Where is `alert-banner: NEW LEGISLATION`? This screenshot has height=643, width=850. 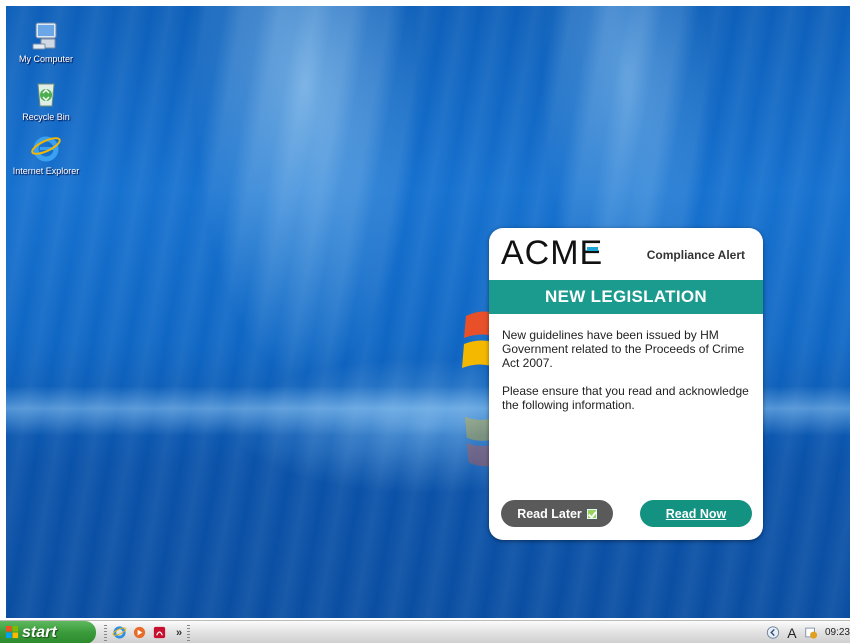 alert-banner: NEW LEGISLATION is located at coordinates (626, 297).